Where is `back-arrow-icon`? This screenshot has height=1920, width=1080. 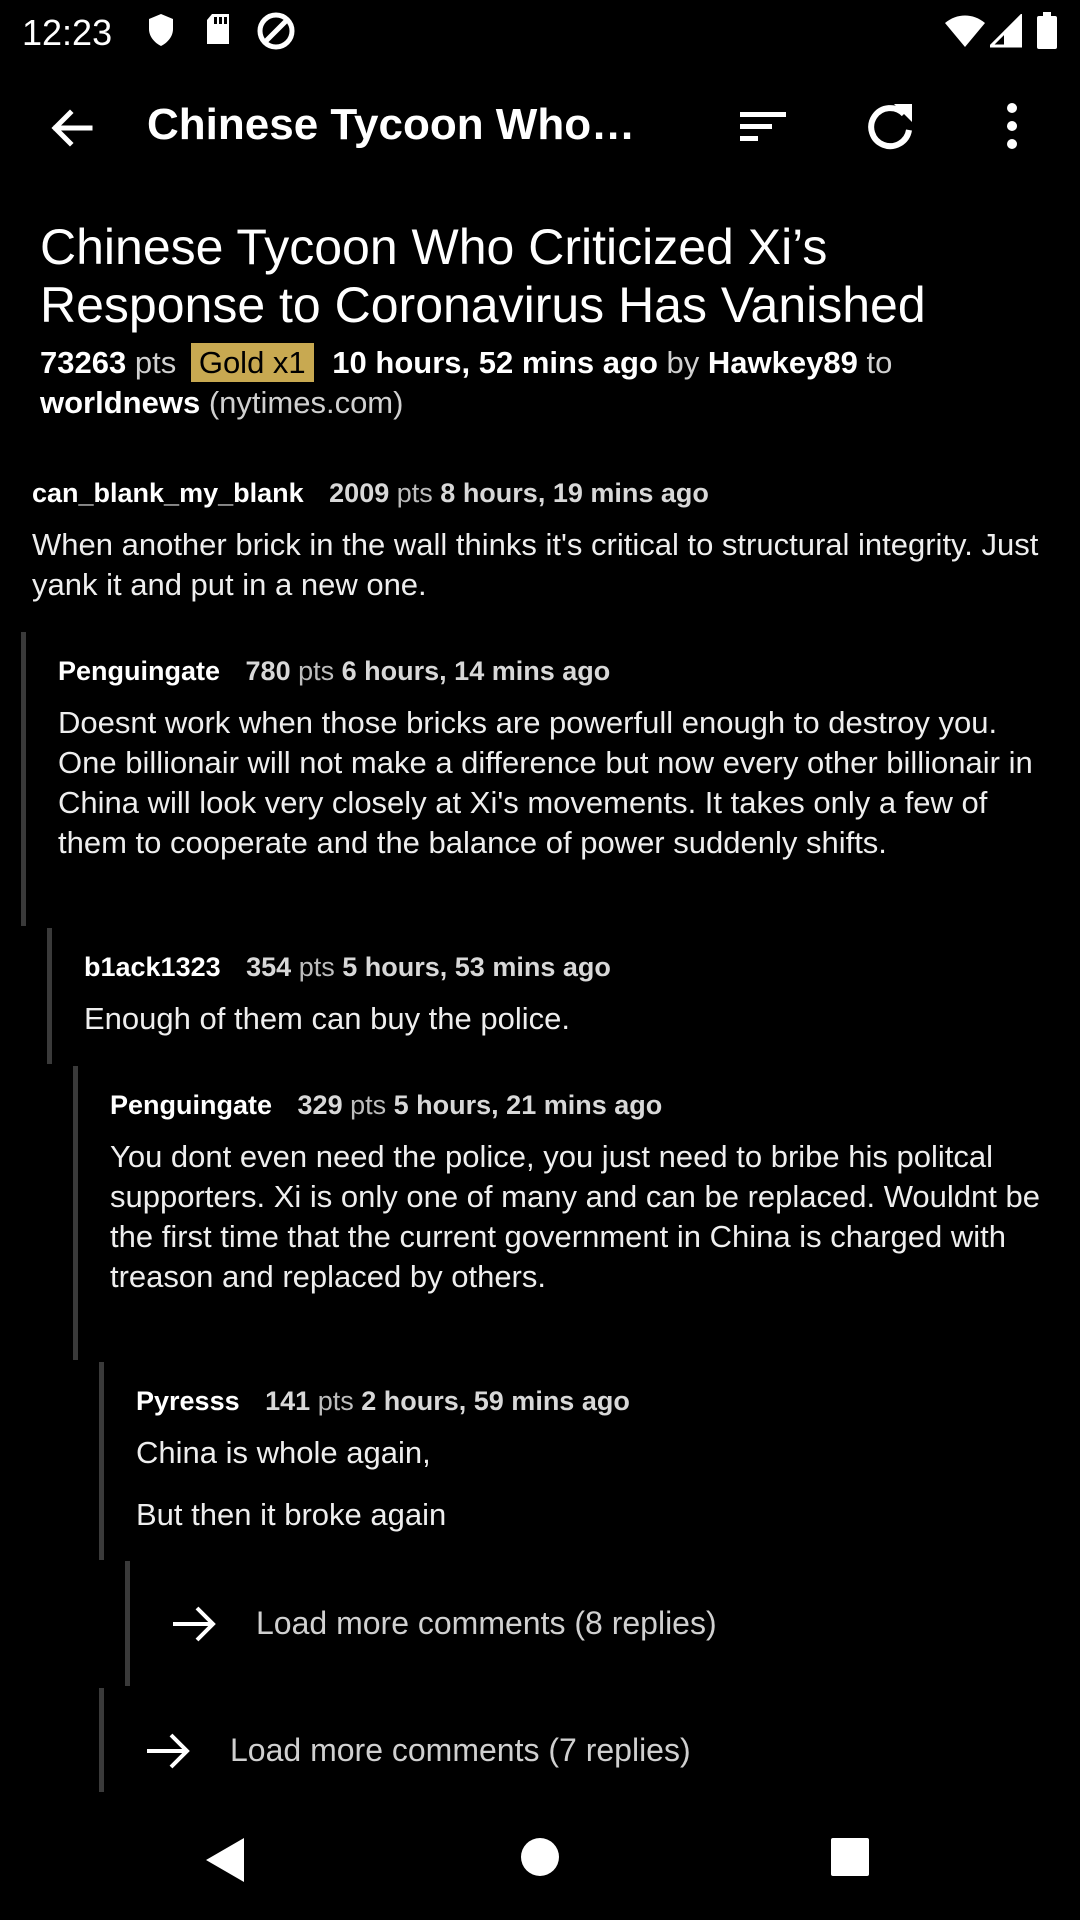
back-arrow-icon is located at coordinates (72, 128).